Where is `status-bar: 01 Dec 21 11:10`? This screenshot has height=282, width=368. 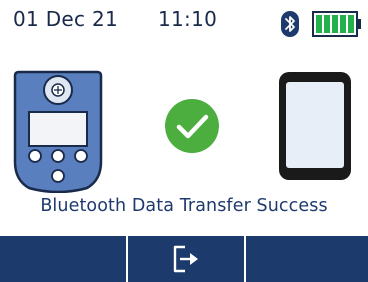
status-bar: 01 Dec 21 11:10 is located at coordinates (184, 20).